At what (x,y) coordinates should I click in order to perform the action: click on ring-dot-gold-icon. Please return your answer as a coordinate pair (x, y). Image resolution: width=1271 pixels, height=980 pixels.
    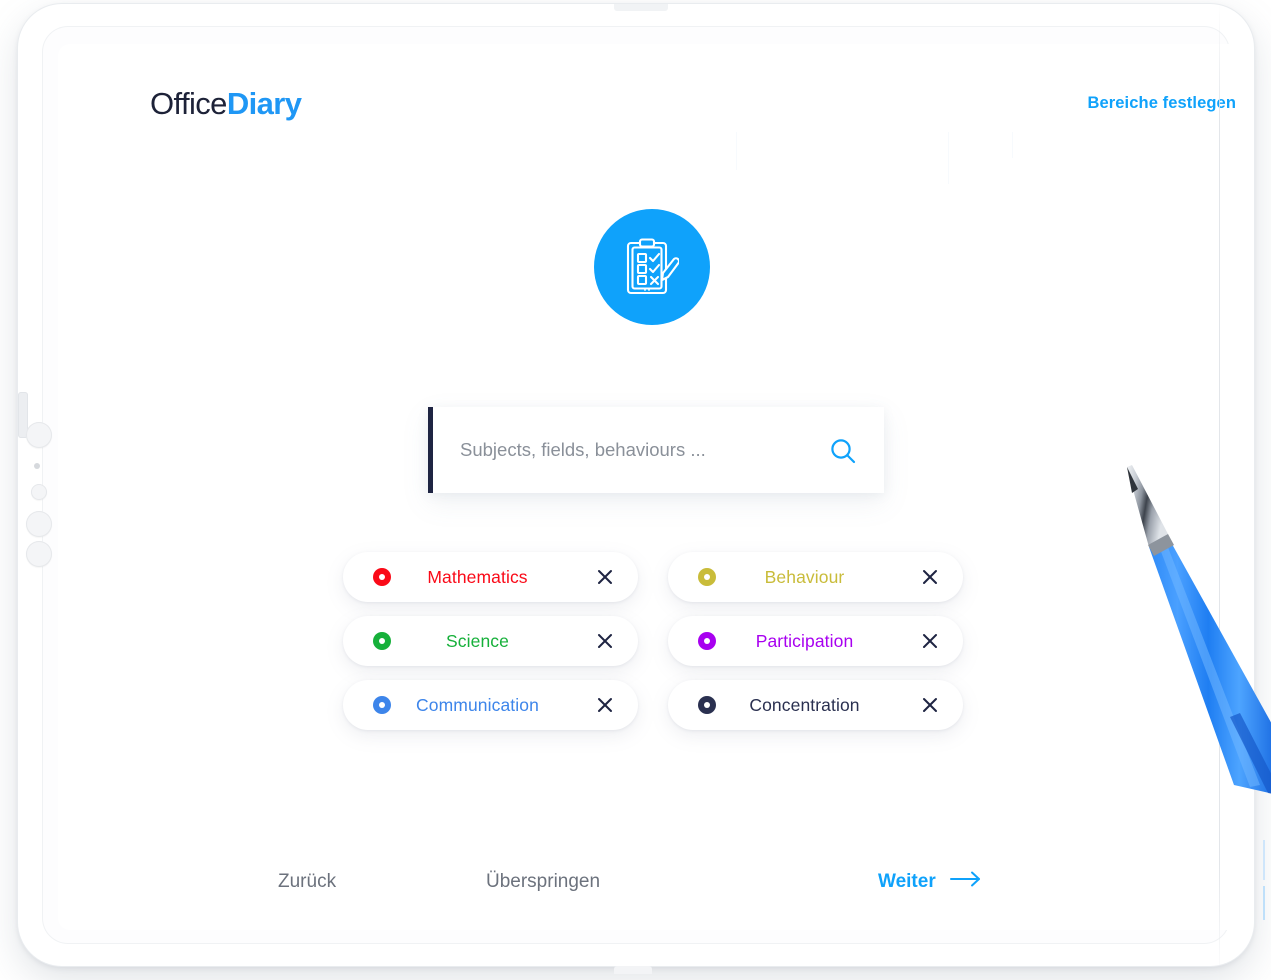
    Looking at the image, I should click on (707, 577).